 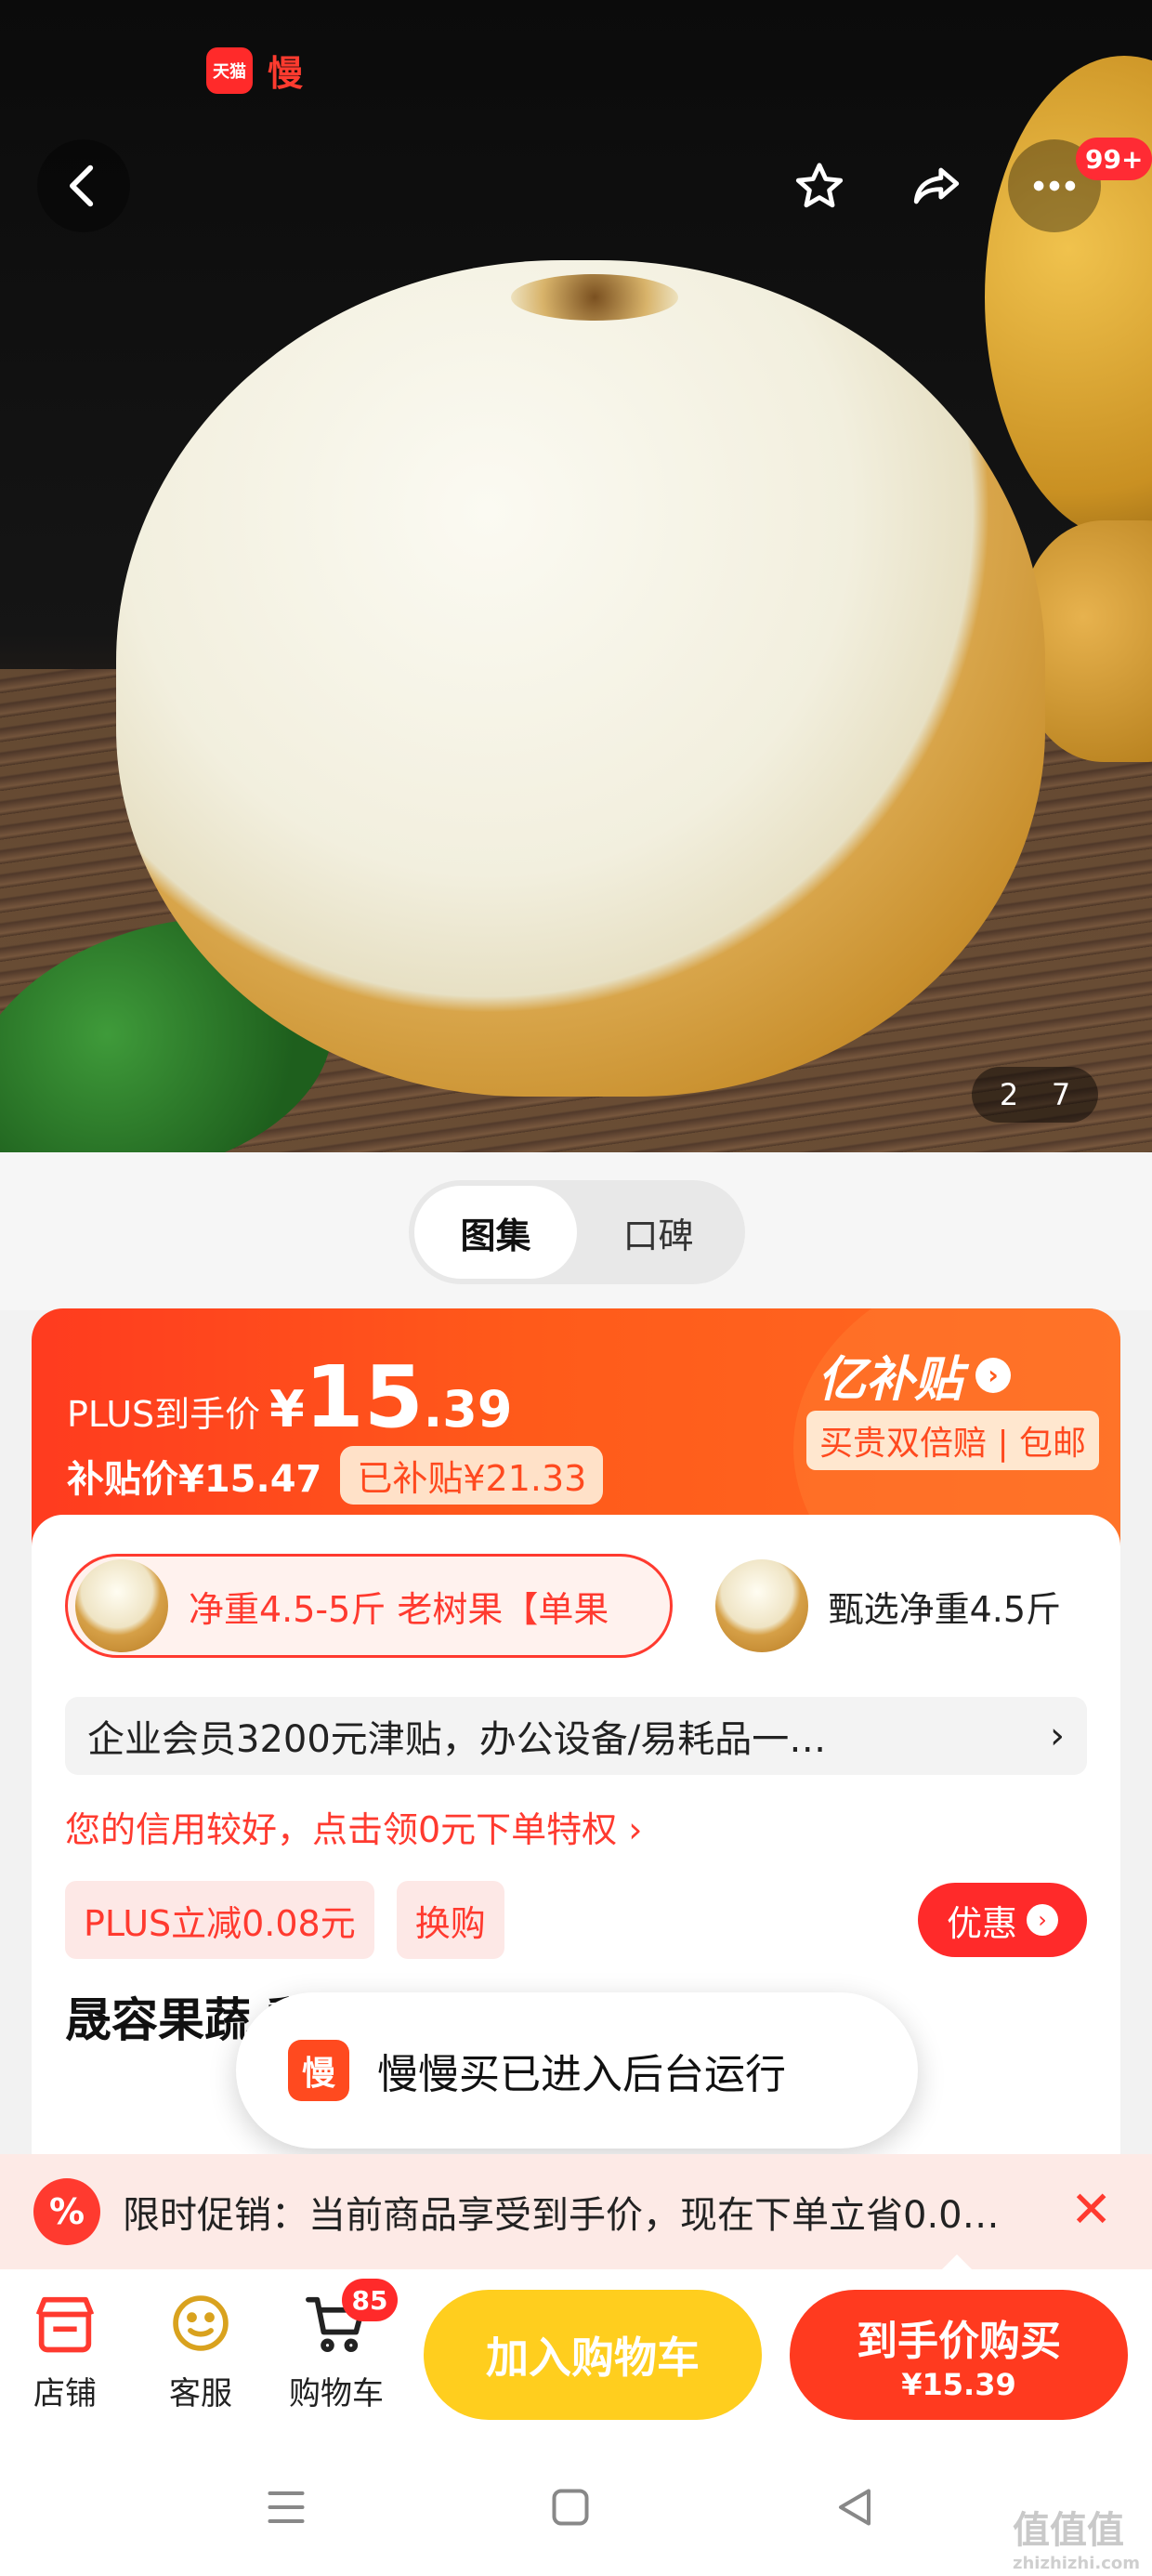 I want to click on close-icon: ✕, so click(x=1091, y=2210).